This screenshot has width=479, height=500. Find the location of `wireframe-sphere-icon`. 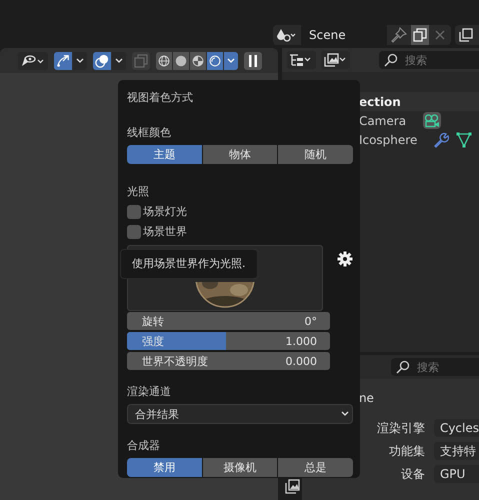

wireframe-sphere-icon is located at coordinates (164, 60).